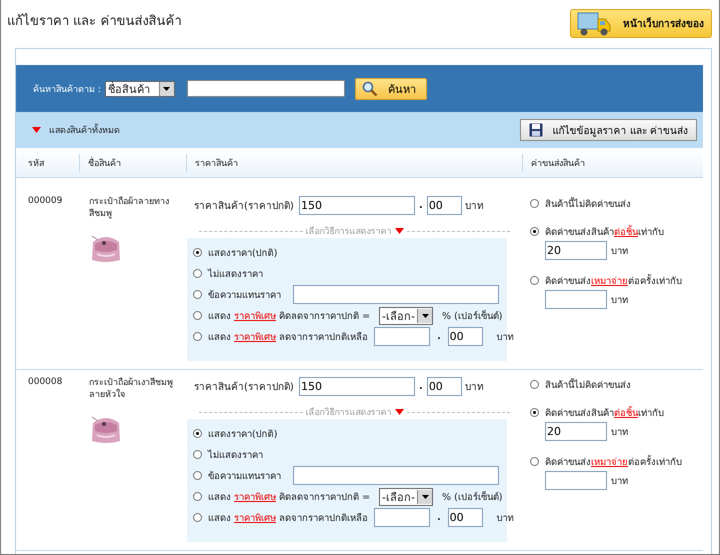  Describe the element at coordinates (67, 90) in the screenshot. I see `search-label: ค้นหาสินค้าตาม :` at that location.